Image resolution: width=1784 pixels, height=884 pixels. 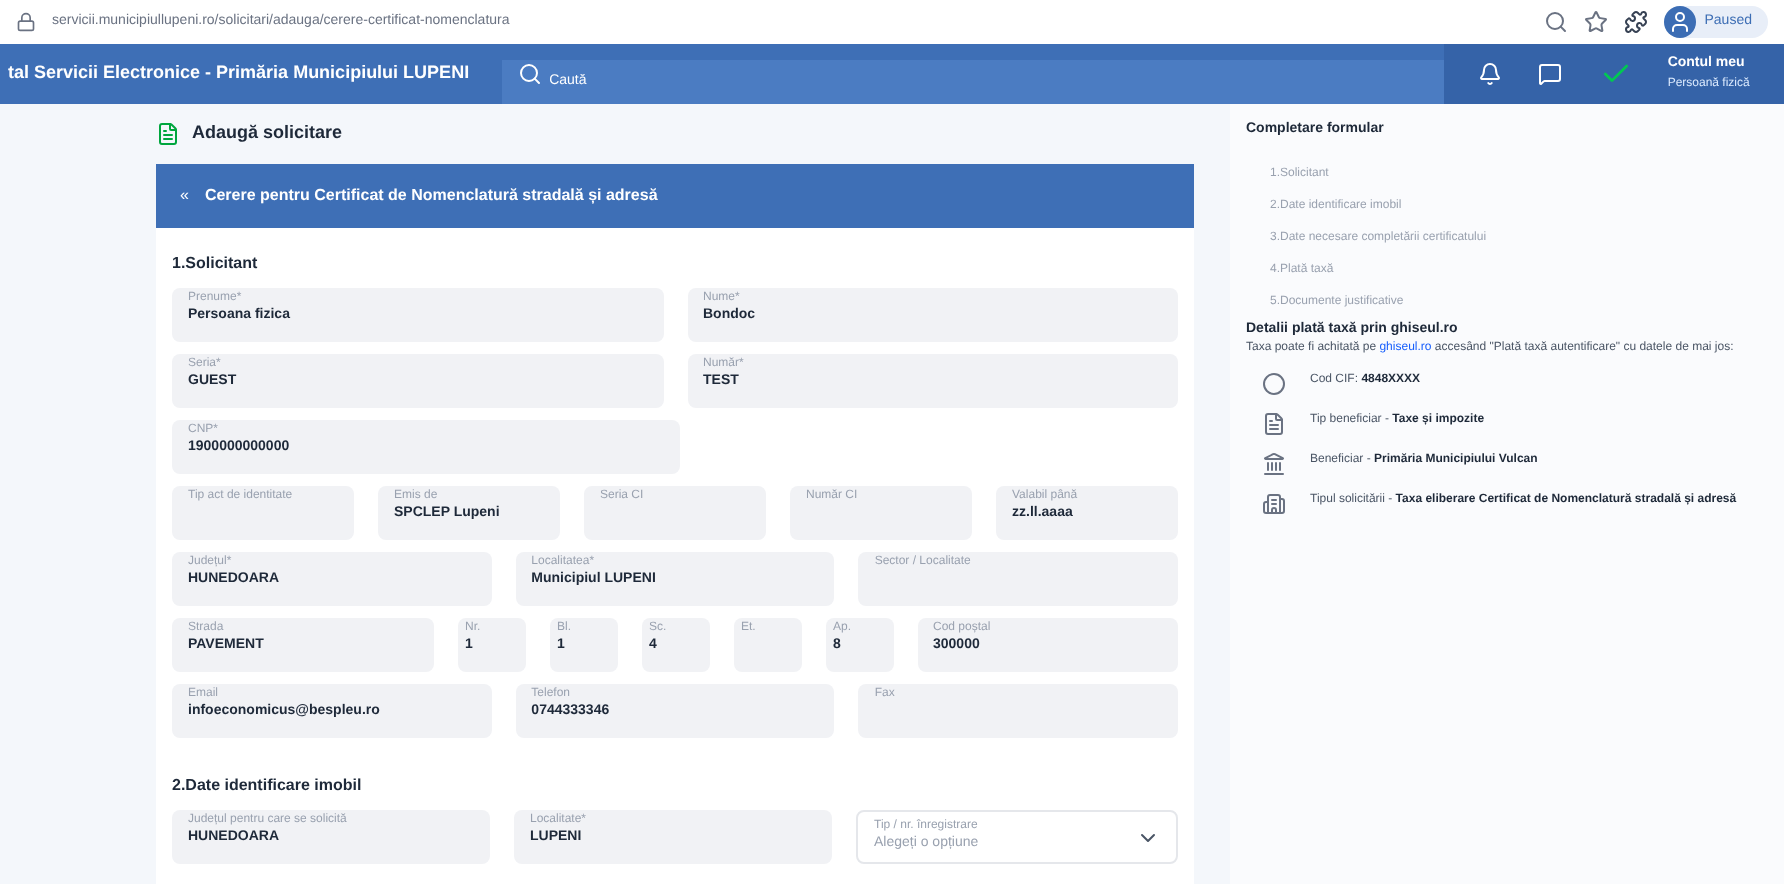 What do you see at coordinates (267, 133) in the screenshot?
I see `page-title: Adaugă solicitare` at bounding box center [267, 133].